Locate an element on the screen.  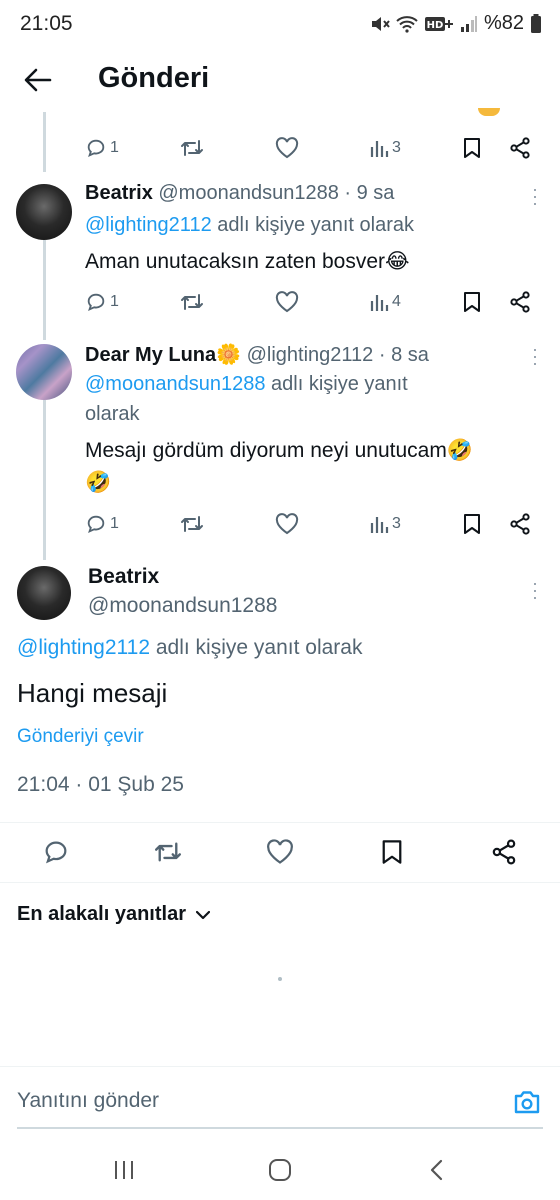
main-actions-bar is located at coordinates (280, 852).